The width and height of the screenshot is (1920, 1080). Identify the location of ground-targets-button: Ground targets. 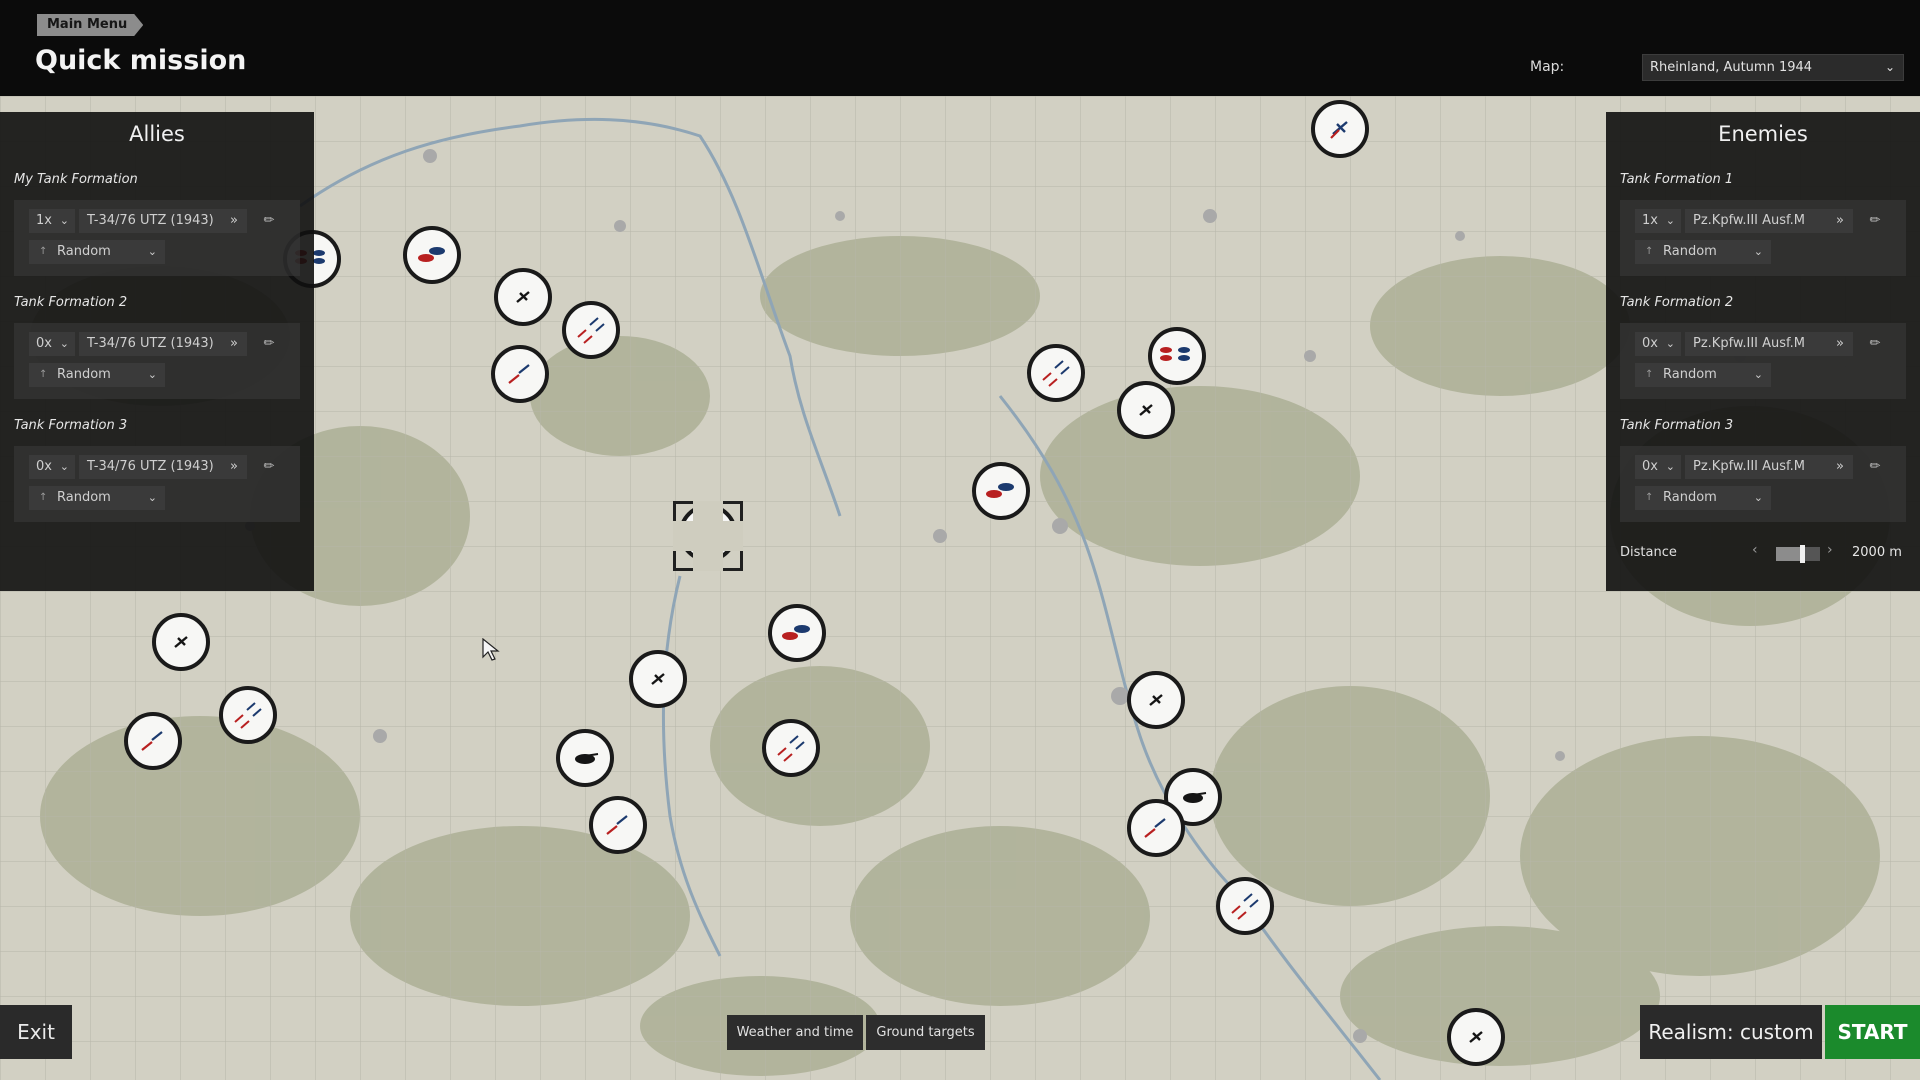
(925, 1032).